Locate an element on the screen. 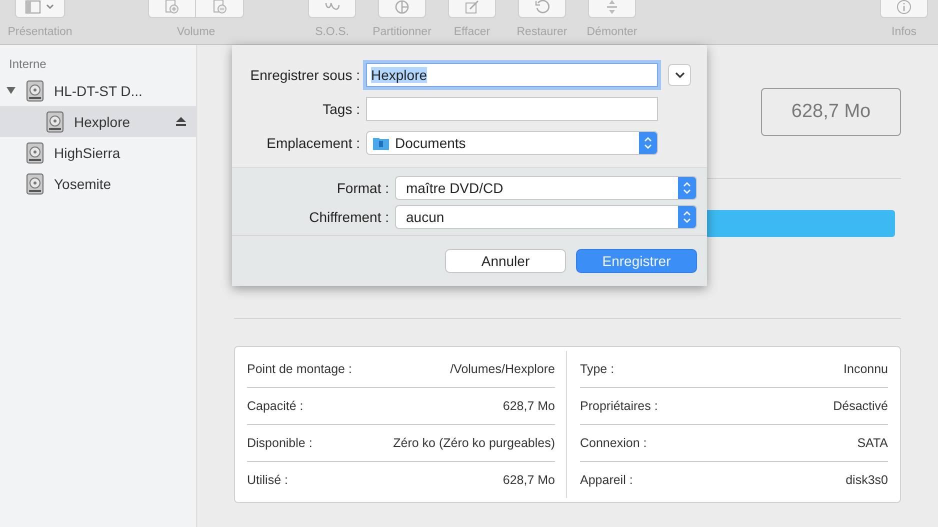 The image size is (938, 527). partition-button is located at coordinates (402, 9).